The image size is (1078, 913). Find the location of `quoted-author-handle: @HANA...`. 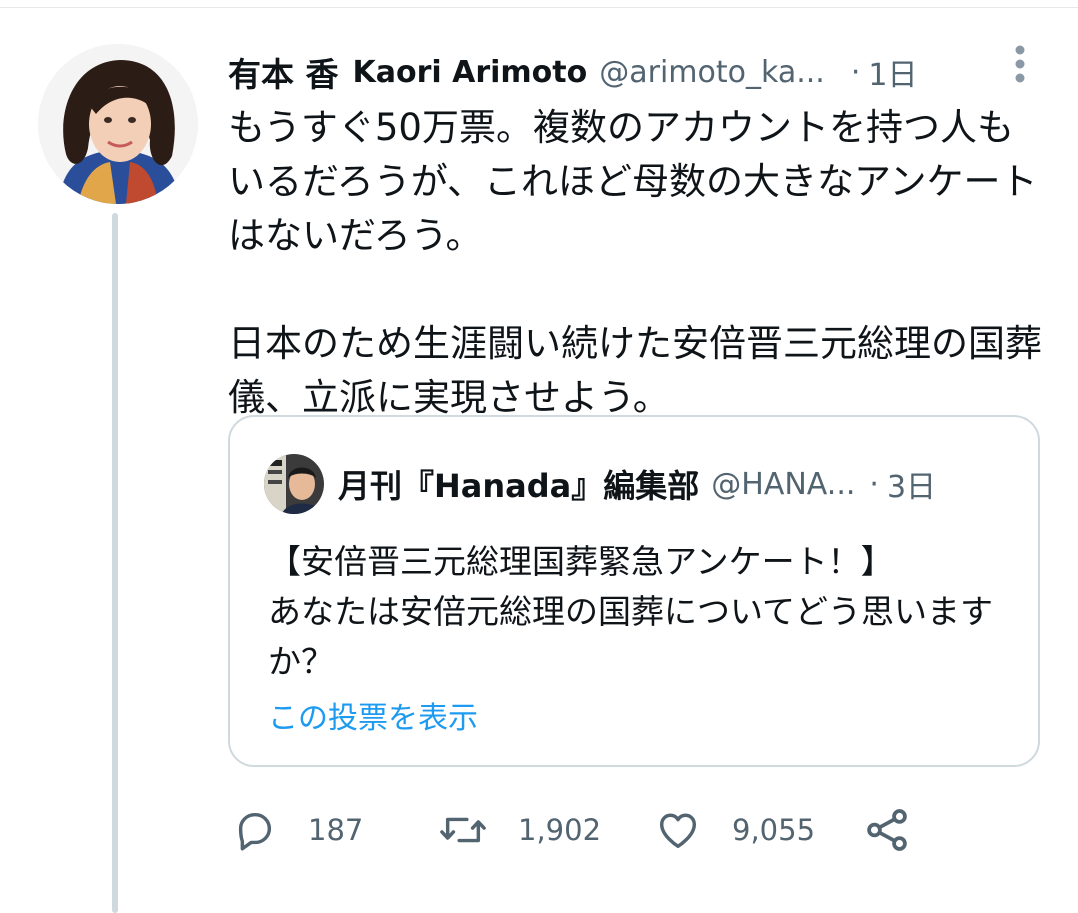

quoted-author-handle: @HANA... is located at coordinates (783, 484).